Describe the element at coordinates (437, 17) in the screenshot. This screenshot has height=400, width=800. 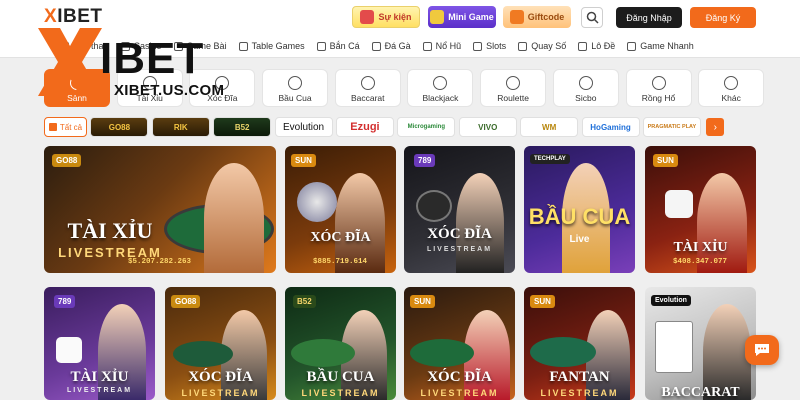
I see `gamepad-icon` at that location.